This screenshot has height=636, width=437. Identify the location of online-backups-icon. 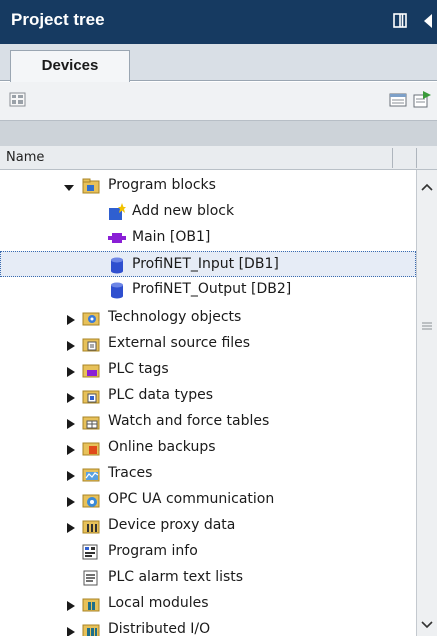
(91, 448).